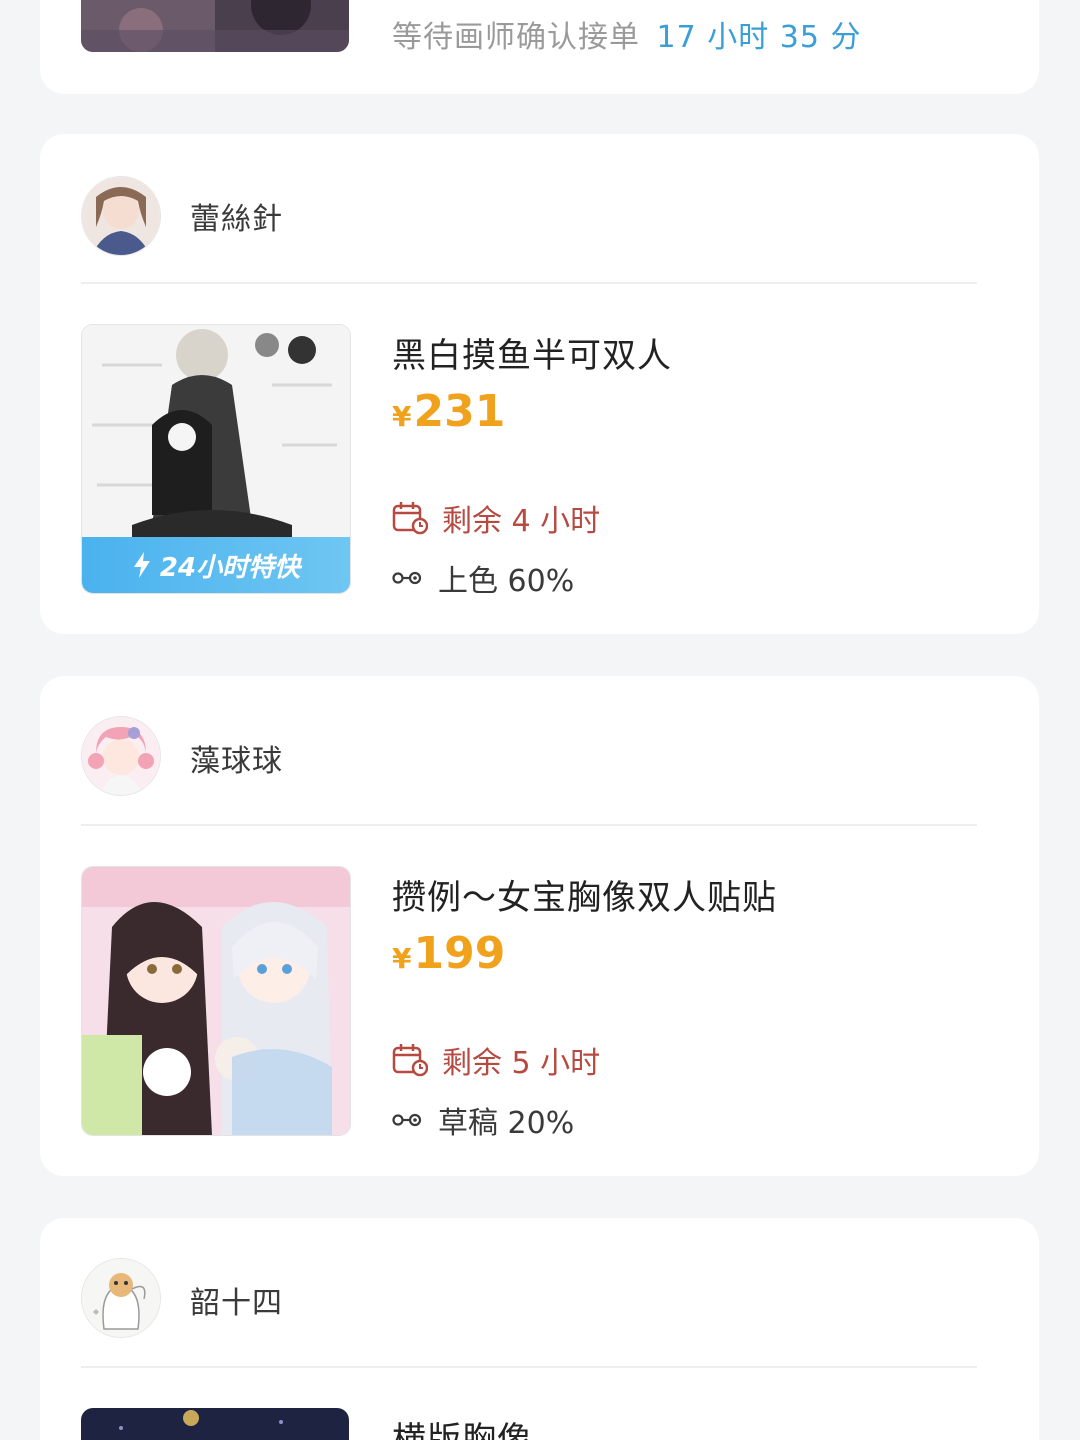 The image size is (1080, 1440). I want to click on lightning-icon, so click(141, 565).